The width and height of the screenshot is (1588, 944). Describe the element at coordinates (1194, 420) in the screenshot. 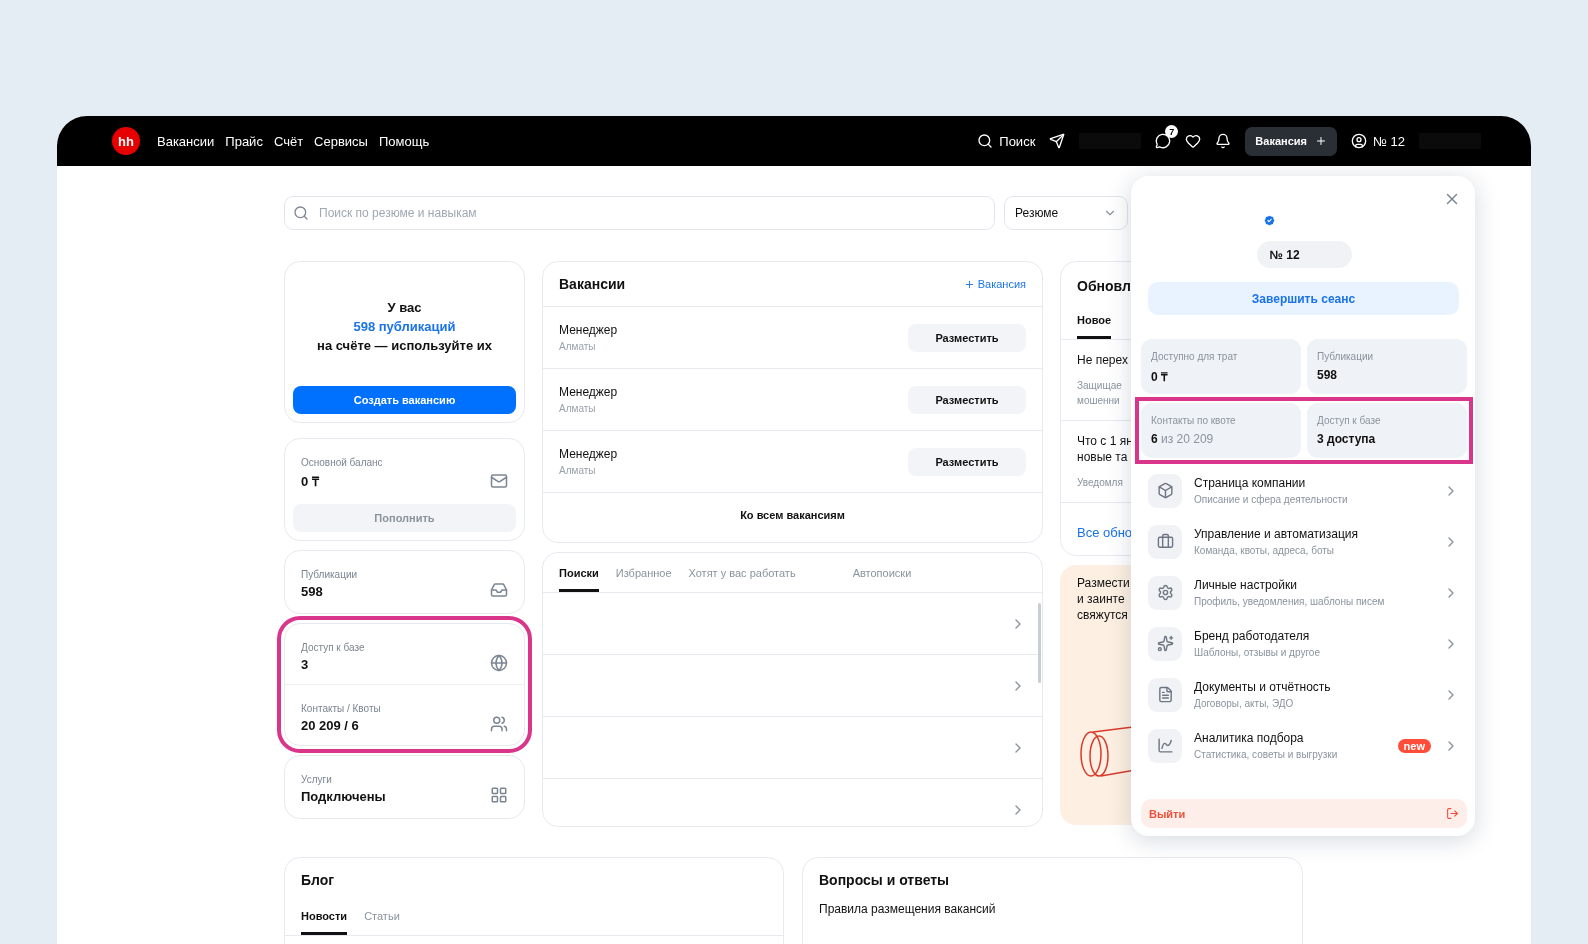

I see `stat-label: Контакты по квоте` at that location.